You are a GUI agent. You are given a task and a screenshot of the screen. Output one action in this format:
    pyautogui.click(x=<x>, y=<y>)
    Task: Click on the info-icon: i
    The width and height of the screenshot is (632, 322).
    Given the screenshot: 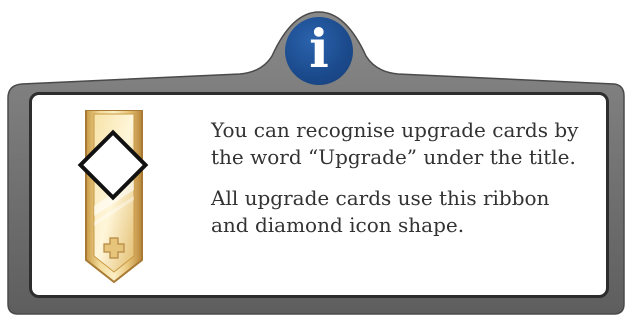 What is the action you would take?
    pyautogui.click(x=319, y=49)
    